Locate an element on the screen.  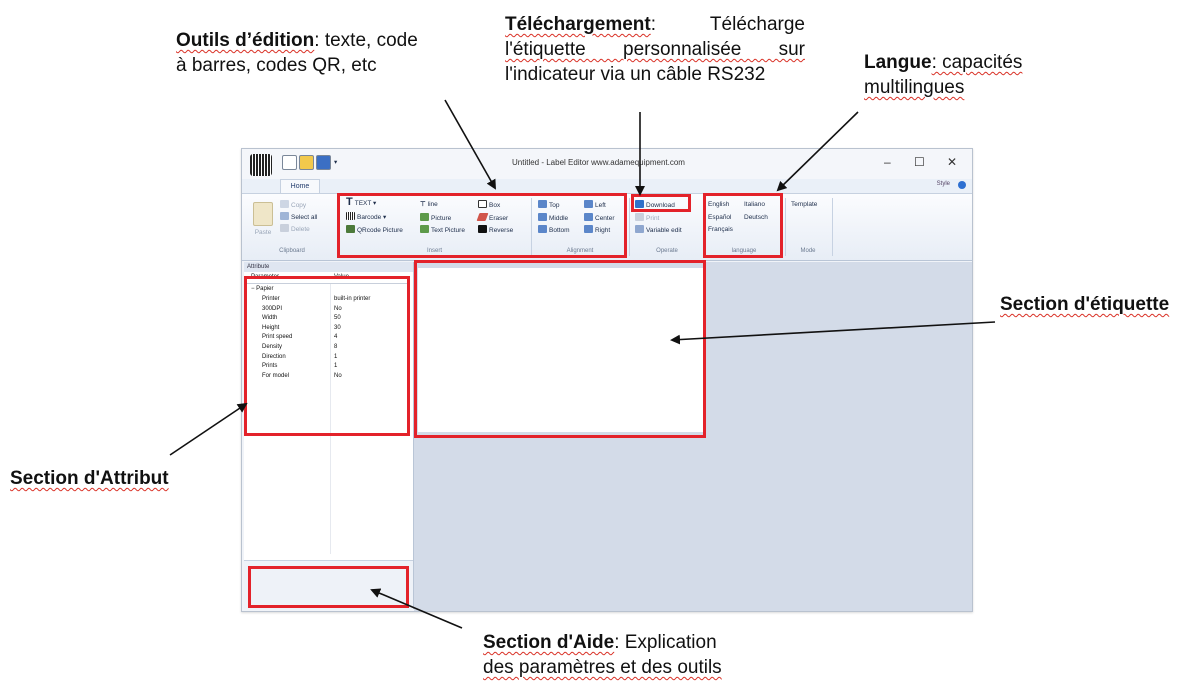
arrow-attribute is located at coordinates (208, 429).